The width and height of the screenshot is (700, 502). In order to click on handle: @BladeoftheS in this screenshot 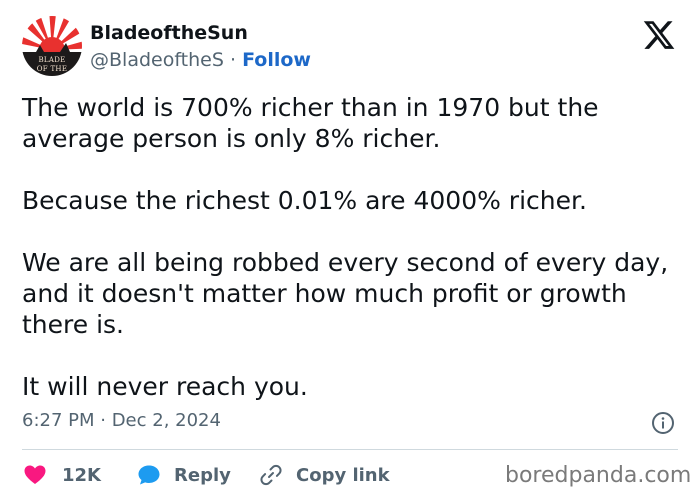, I will do `click(157, 60)`.